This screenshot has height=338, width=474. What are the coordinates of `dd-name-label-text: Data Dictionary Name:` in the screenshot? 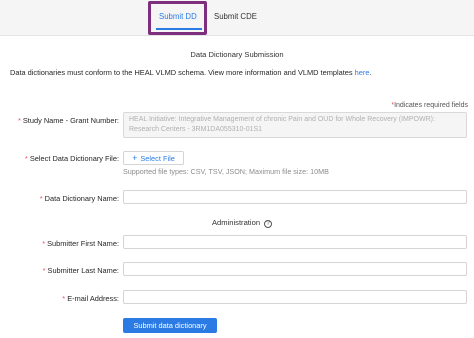 It's located at (81, 198).